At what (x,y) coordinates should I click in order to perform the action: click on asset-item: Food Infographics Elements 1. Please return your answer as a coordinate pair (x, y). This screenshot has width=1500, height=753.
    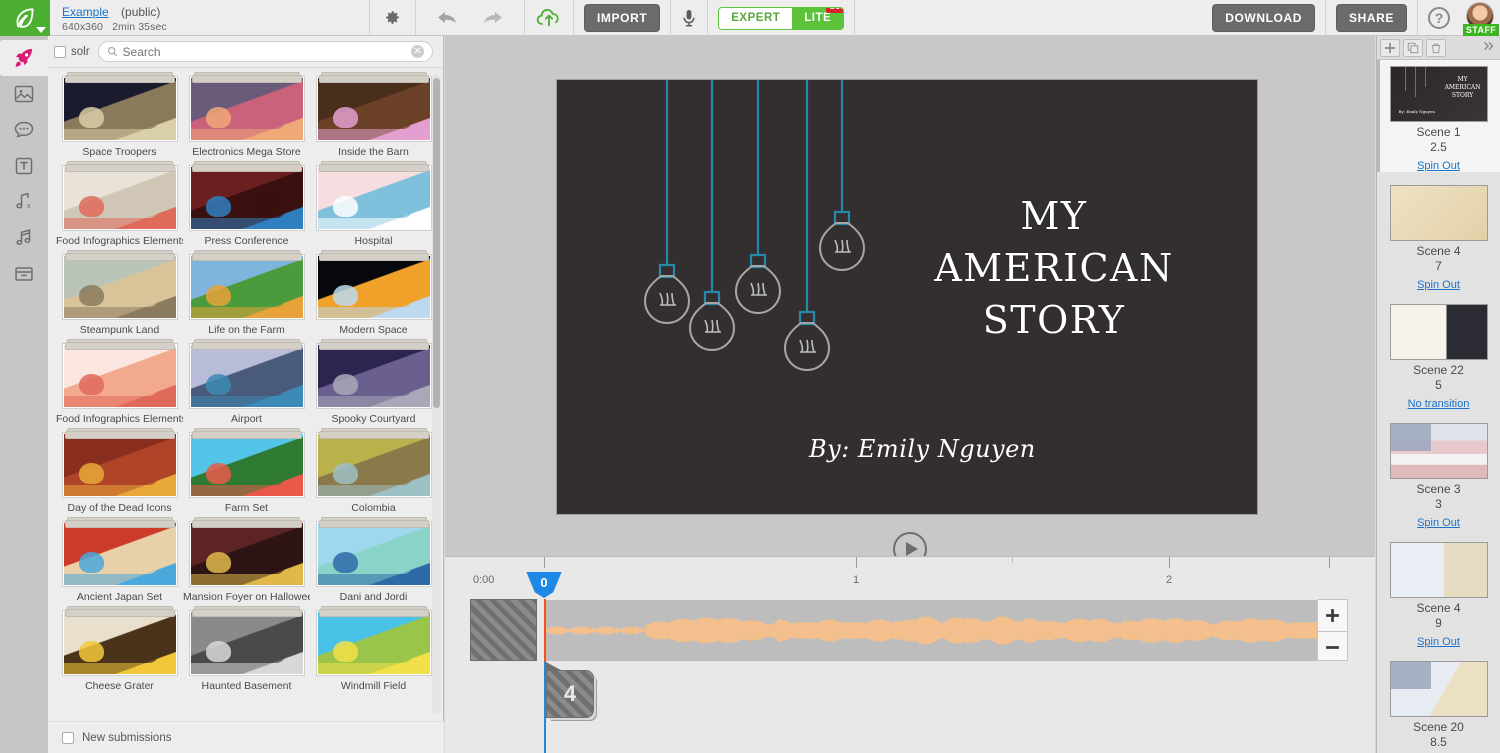
    Looking at the image, I should click on (119, 382).